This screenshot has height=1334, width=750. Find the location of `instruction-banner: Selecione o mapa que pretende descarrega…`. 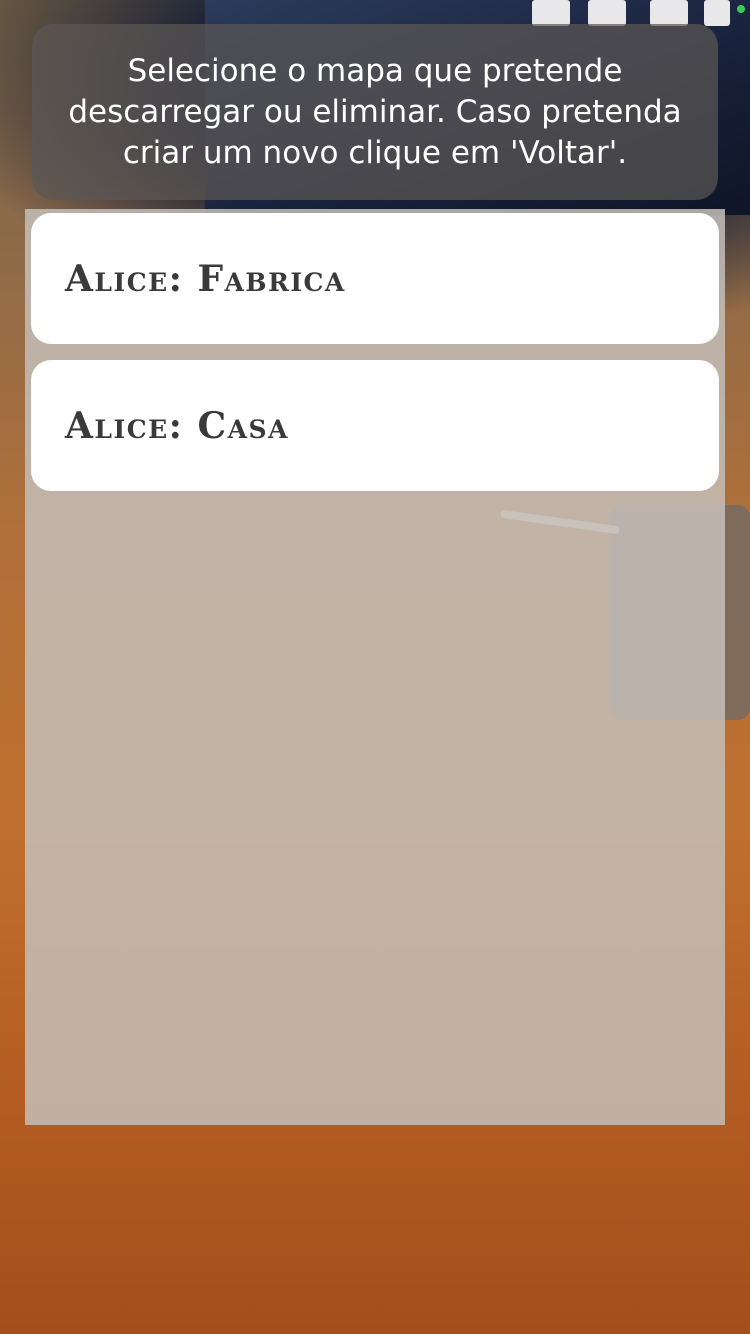

instruction-banner: Selecione o mapa que pretende descarrega… is located at coordinates (375, 112).